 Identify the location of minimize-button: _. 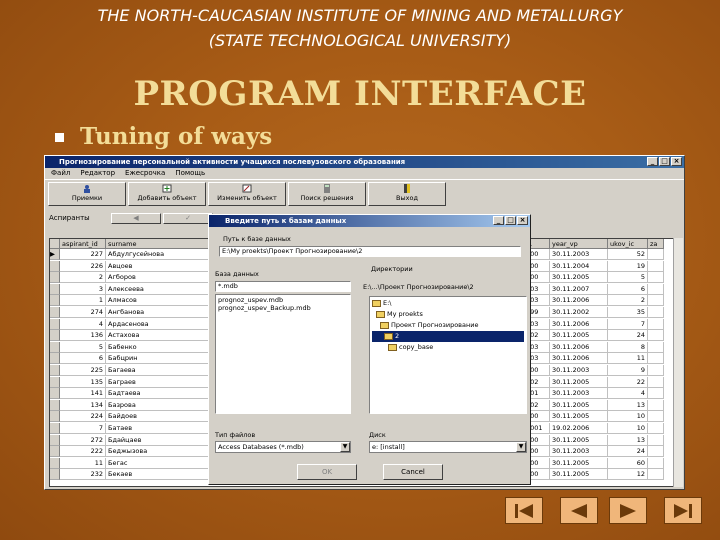
(652, 161).